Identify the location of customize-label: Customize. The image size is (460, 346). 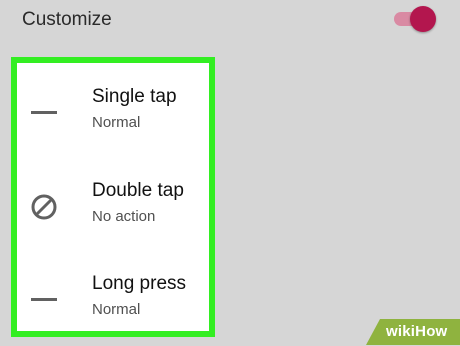
(67, 19).